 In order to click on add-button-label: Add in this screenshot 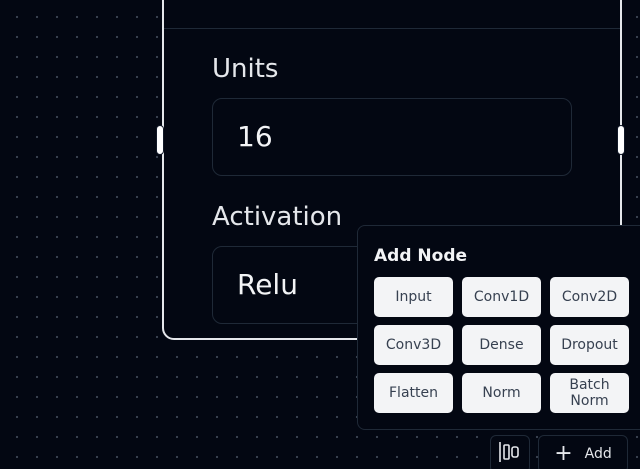, I will do `click(598, 454)`.